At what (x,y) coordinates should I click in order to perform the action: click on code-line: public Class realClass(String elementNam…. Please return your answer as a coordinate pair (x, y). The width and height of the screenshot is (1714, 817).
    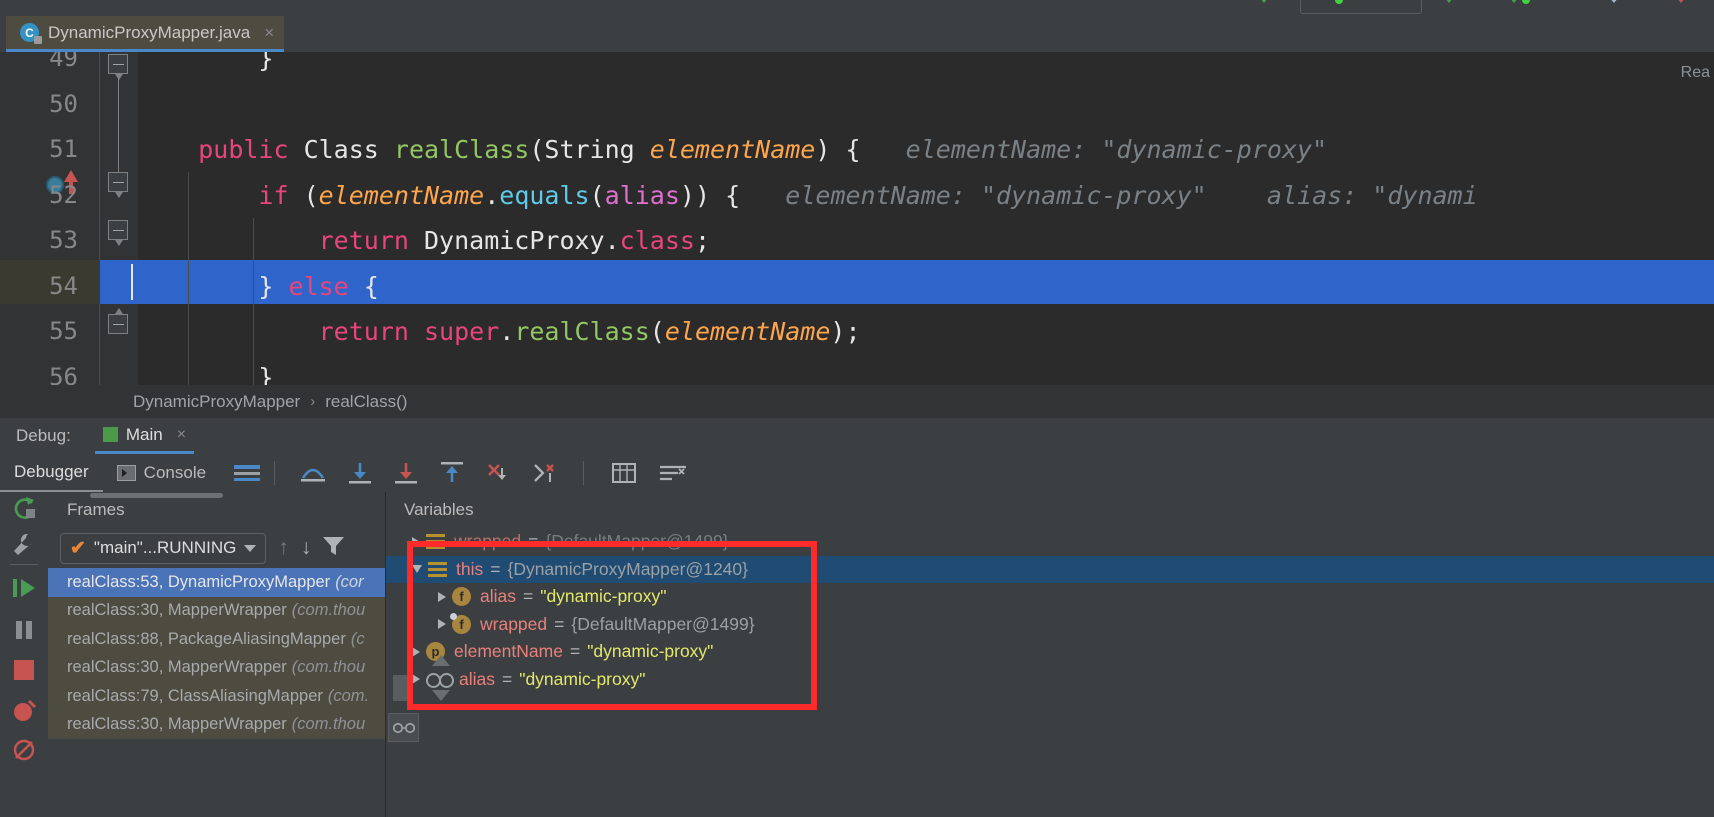
    Looking at the image, I should click on (732, 149).